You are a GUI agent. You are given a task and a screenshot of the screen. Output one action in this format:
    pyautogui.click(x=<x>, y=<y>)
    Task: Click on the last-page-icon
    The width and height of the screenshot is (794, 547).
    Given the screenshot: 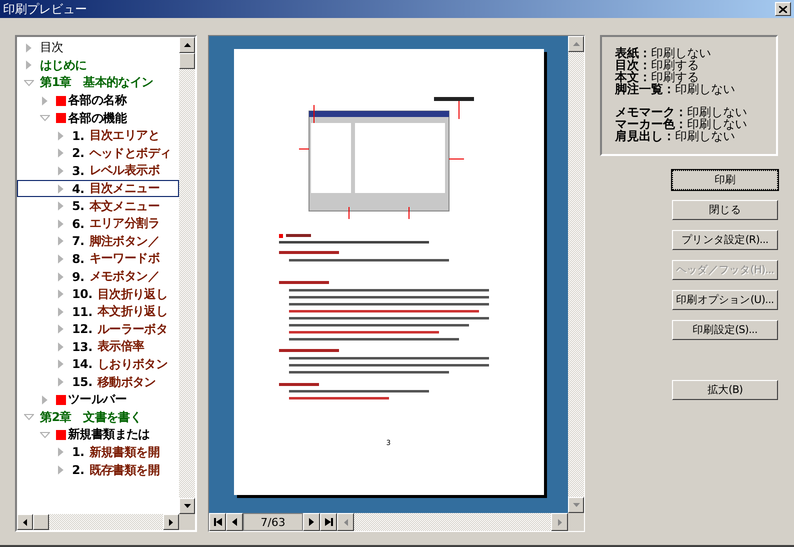 What is the action you would take?
    pyautogui.click(x=328, y=522)
    